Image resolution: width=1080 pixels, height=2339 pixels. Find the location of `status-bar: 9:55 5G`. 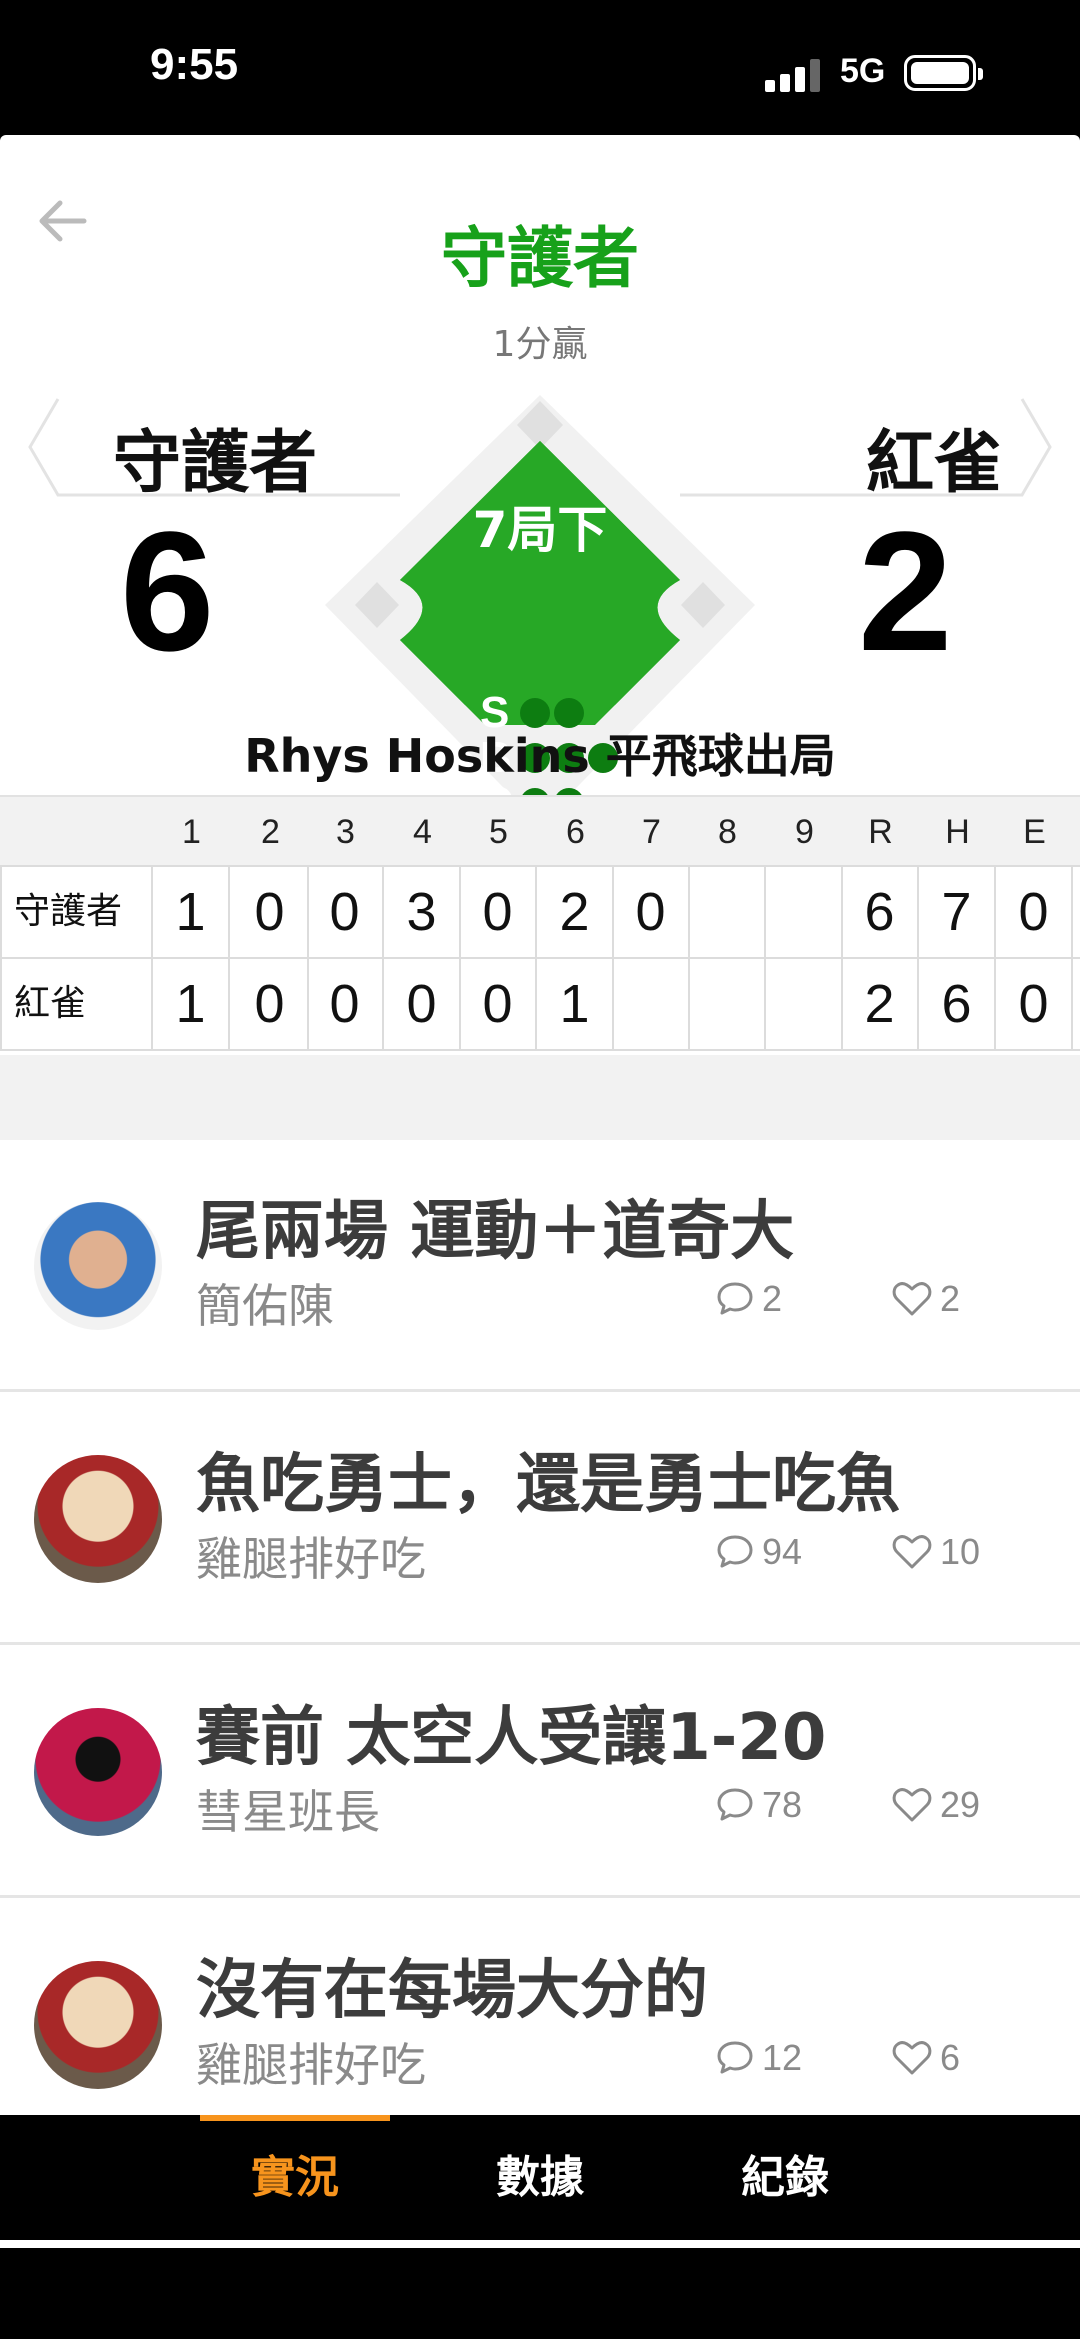

status-bar: 9:55 5G is located at coordinates (540, 67).